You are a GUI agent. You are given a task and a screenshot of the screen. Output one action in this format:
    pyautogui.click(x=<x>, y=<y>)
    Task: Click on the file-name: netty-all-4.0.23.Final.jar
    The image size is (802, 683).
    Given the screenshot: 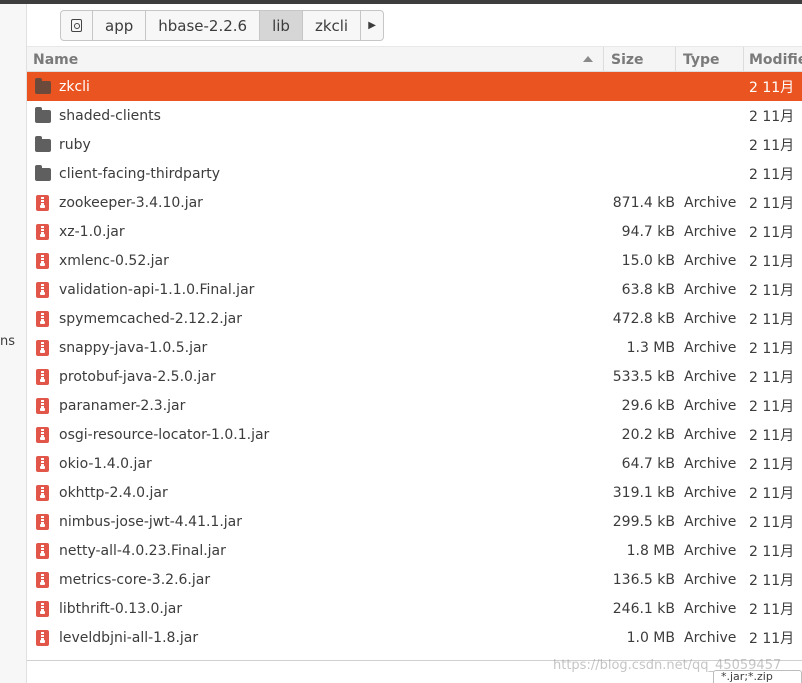 What is the action you would take?
    pyautogui.click(x=142, y=550)
    